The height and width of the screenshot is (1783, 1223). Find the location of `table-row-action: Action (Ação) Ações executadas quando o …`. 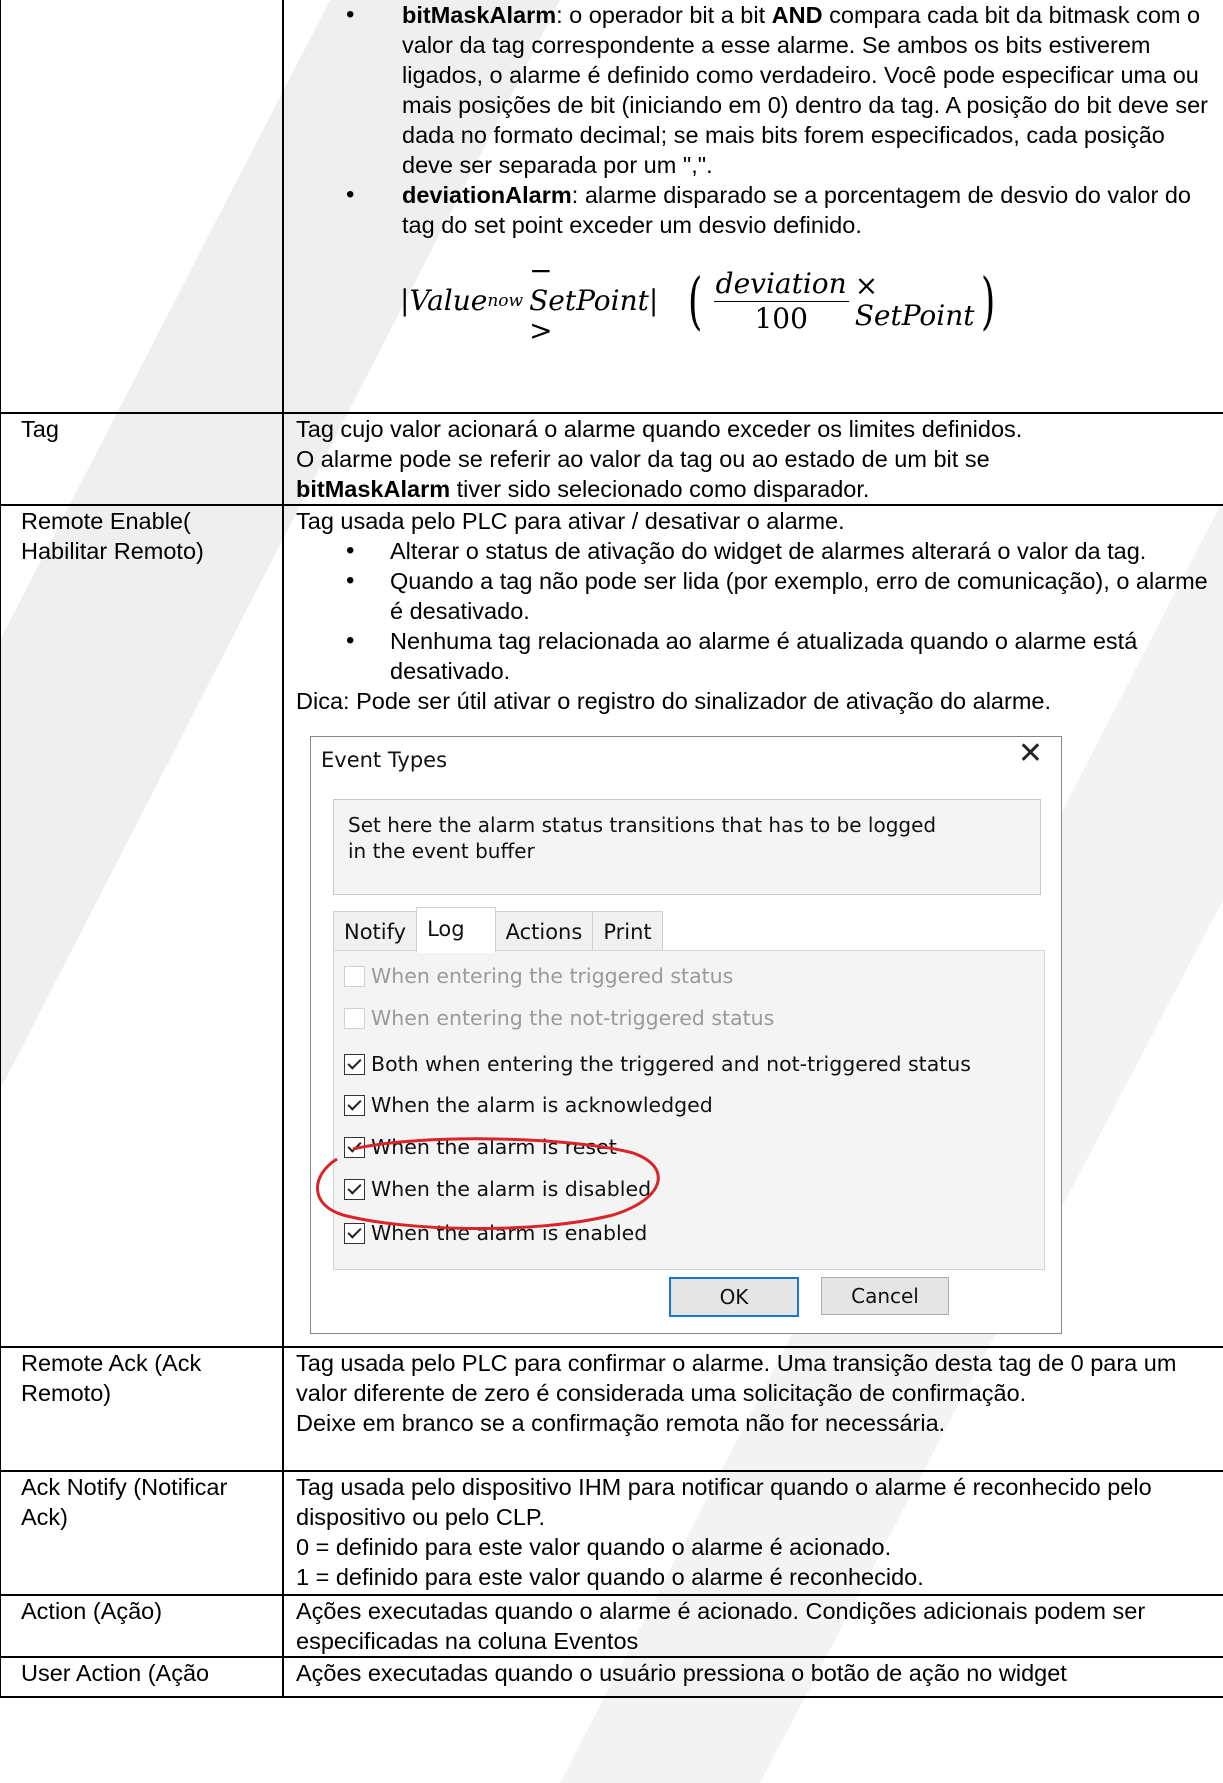

table-row-action: Action (Ação) Ações executadas quando o … is located at coordinates (611, 1626).